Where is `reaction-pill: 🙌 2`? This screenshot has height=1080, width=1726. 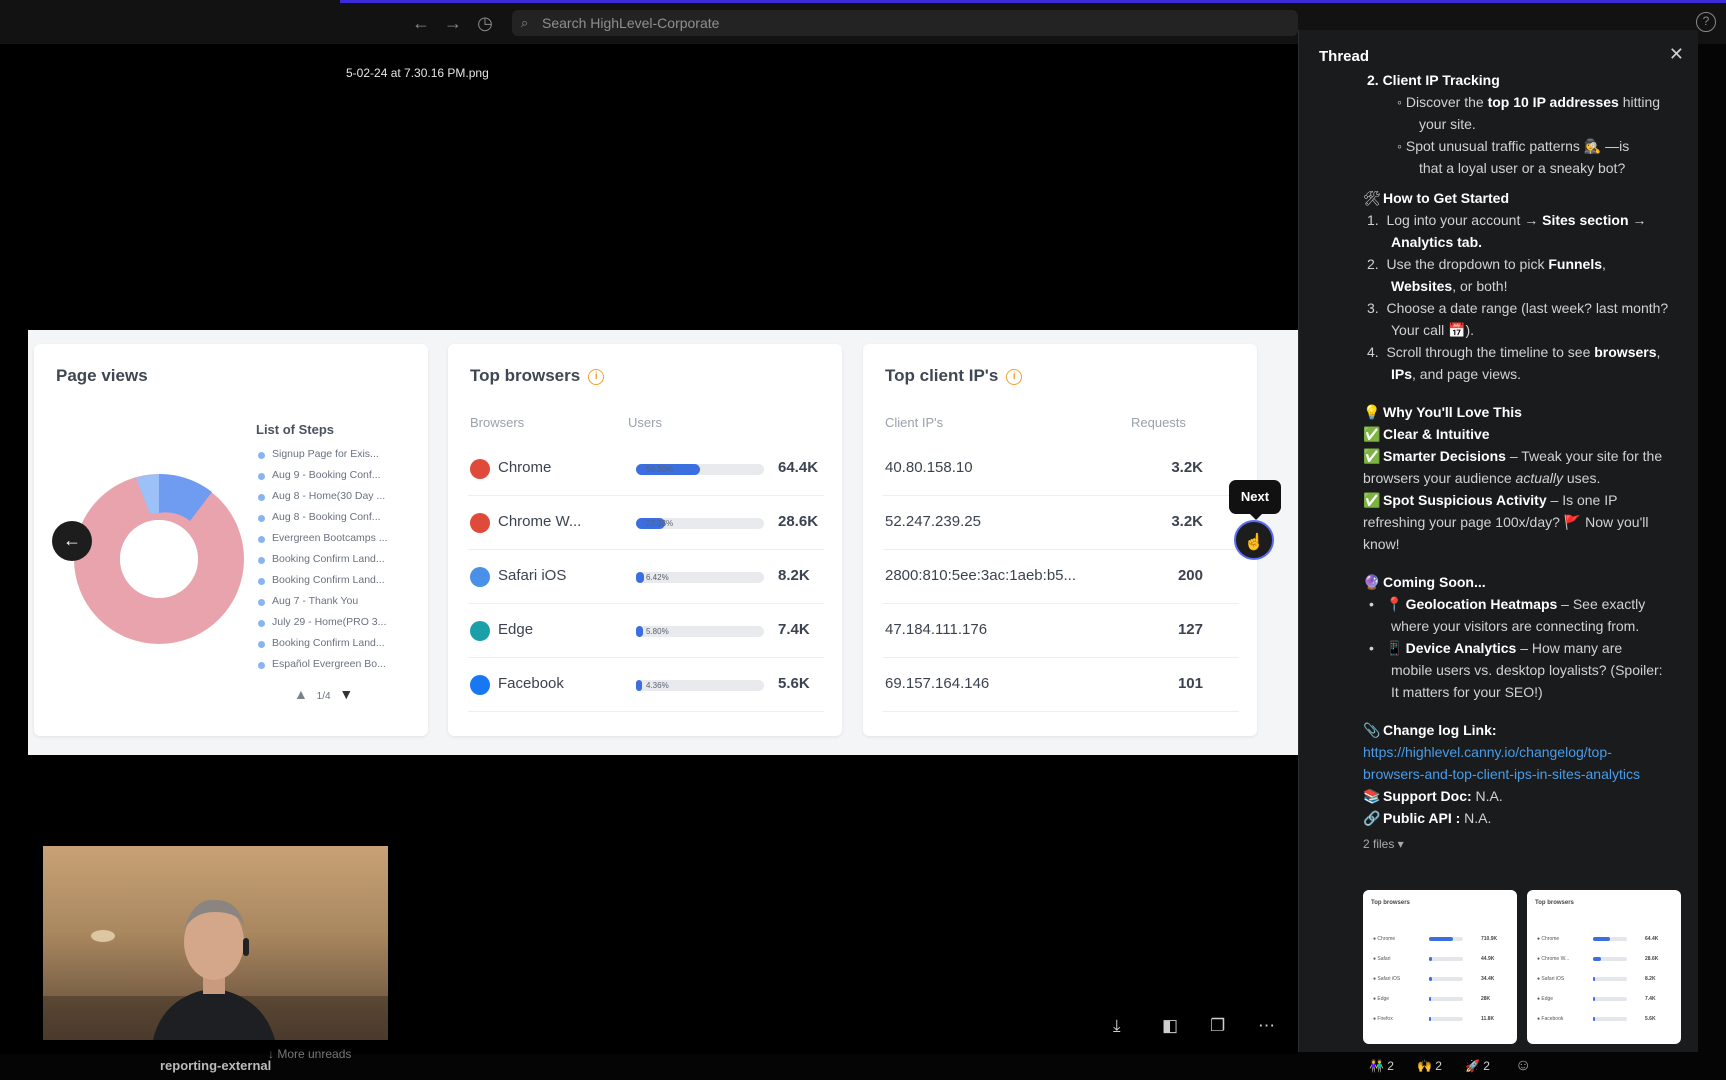 reaction-pill: 🙌 2 is located at coordinates (1429, 1066).